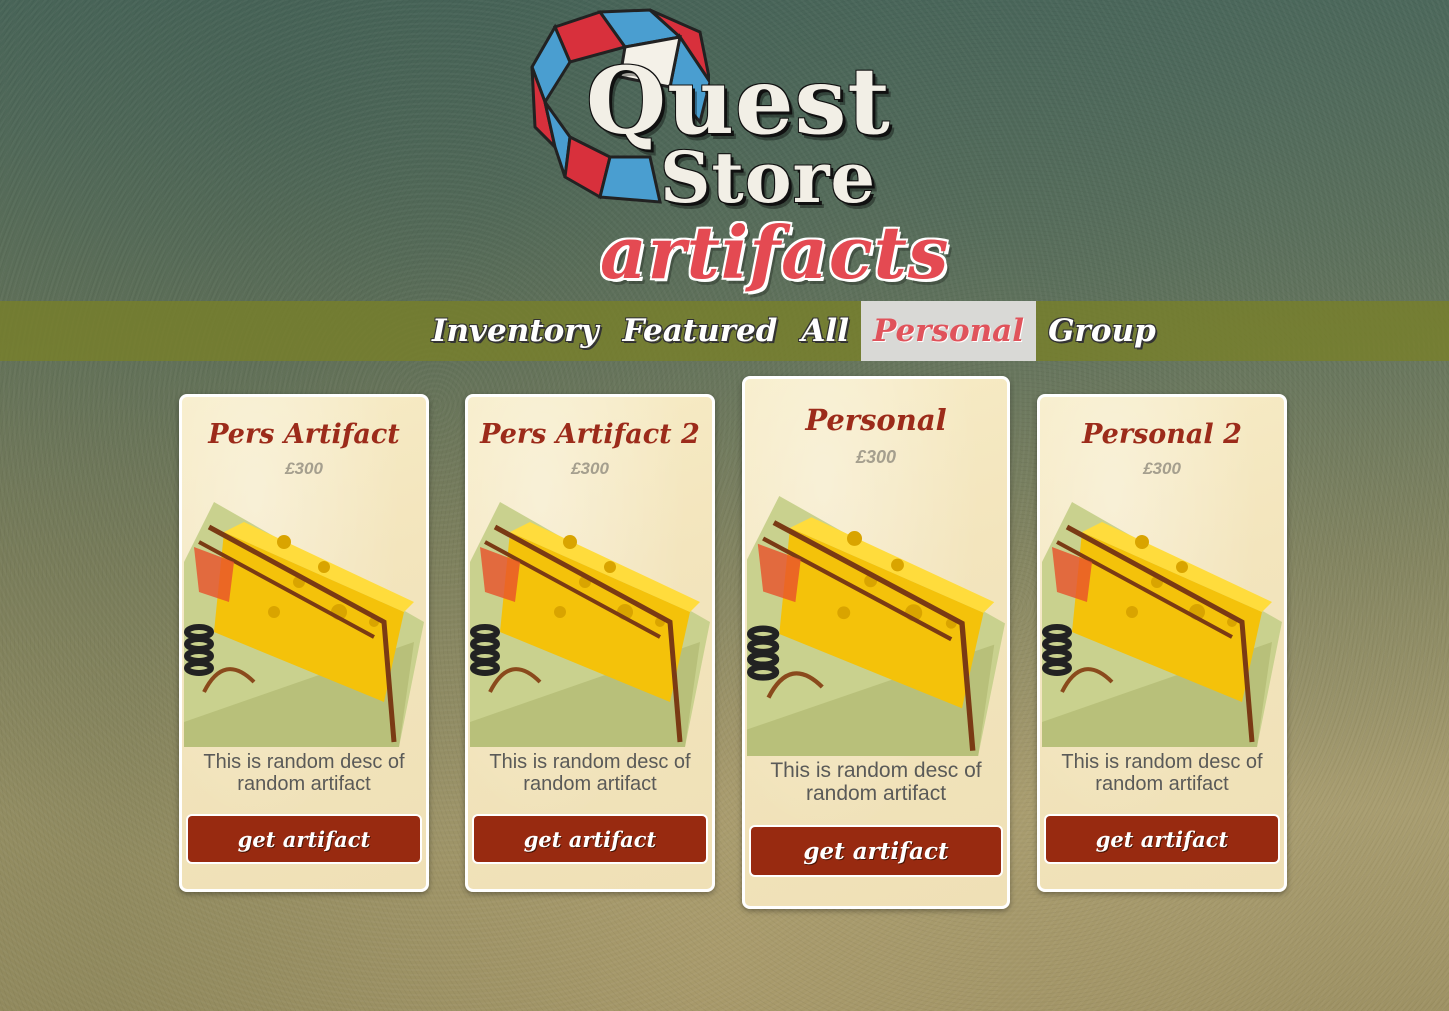 The width and height of the screenshot is (1449, 1011). Describe the element at coordinates (1102, 331) in the screenshot. I see `tab-group: Group` at that location.